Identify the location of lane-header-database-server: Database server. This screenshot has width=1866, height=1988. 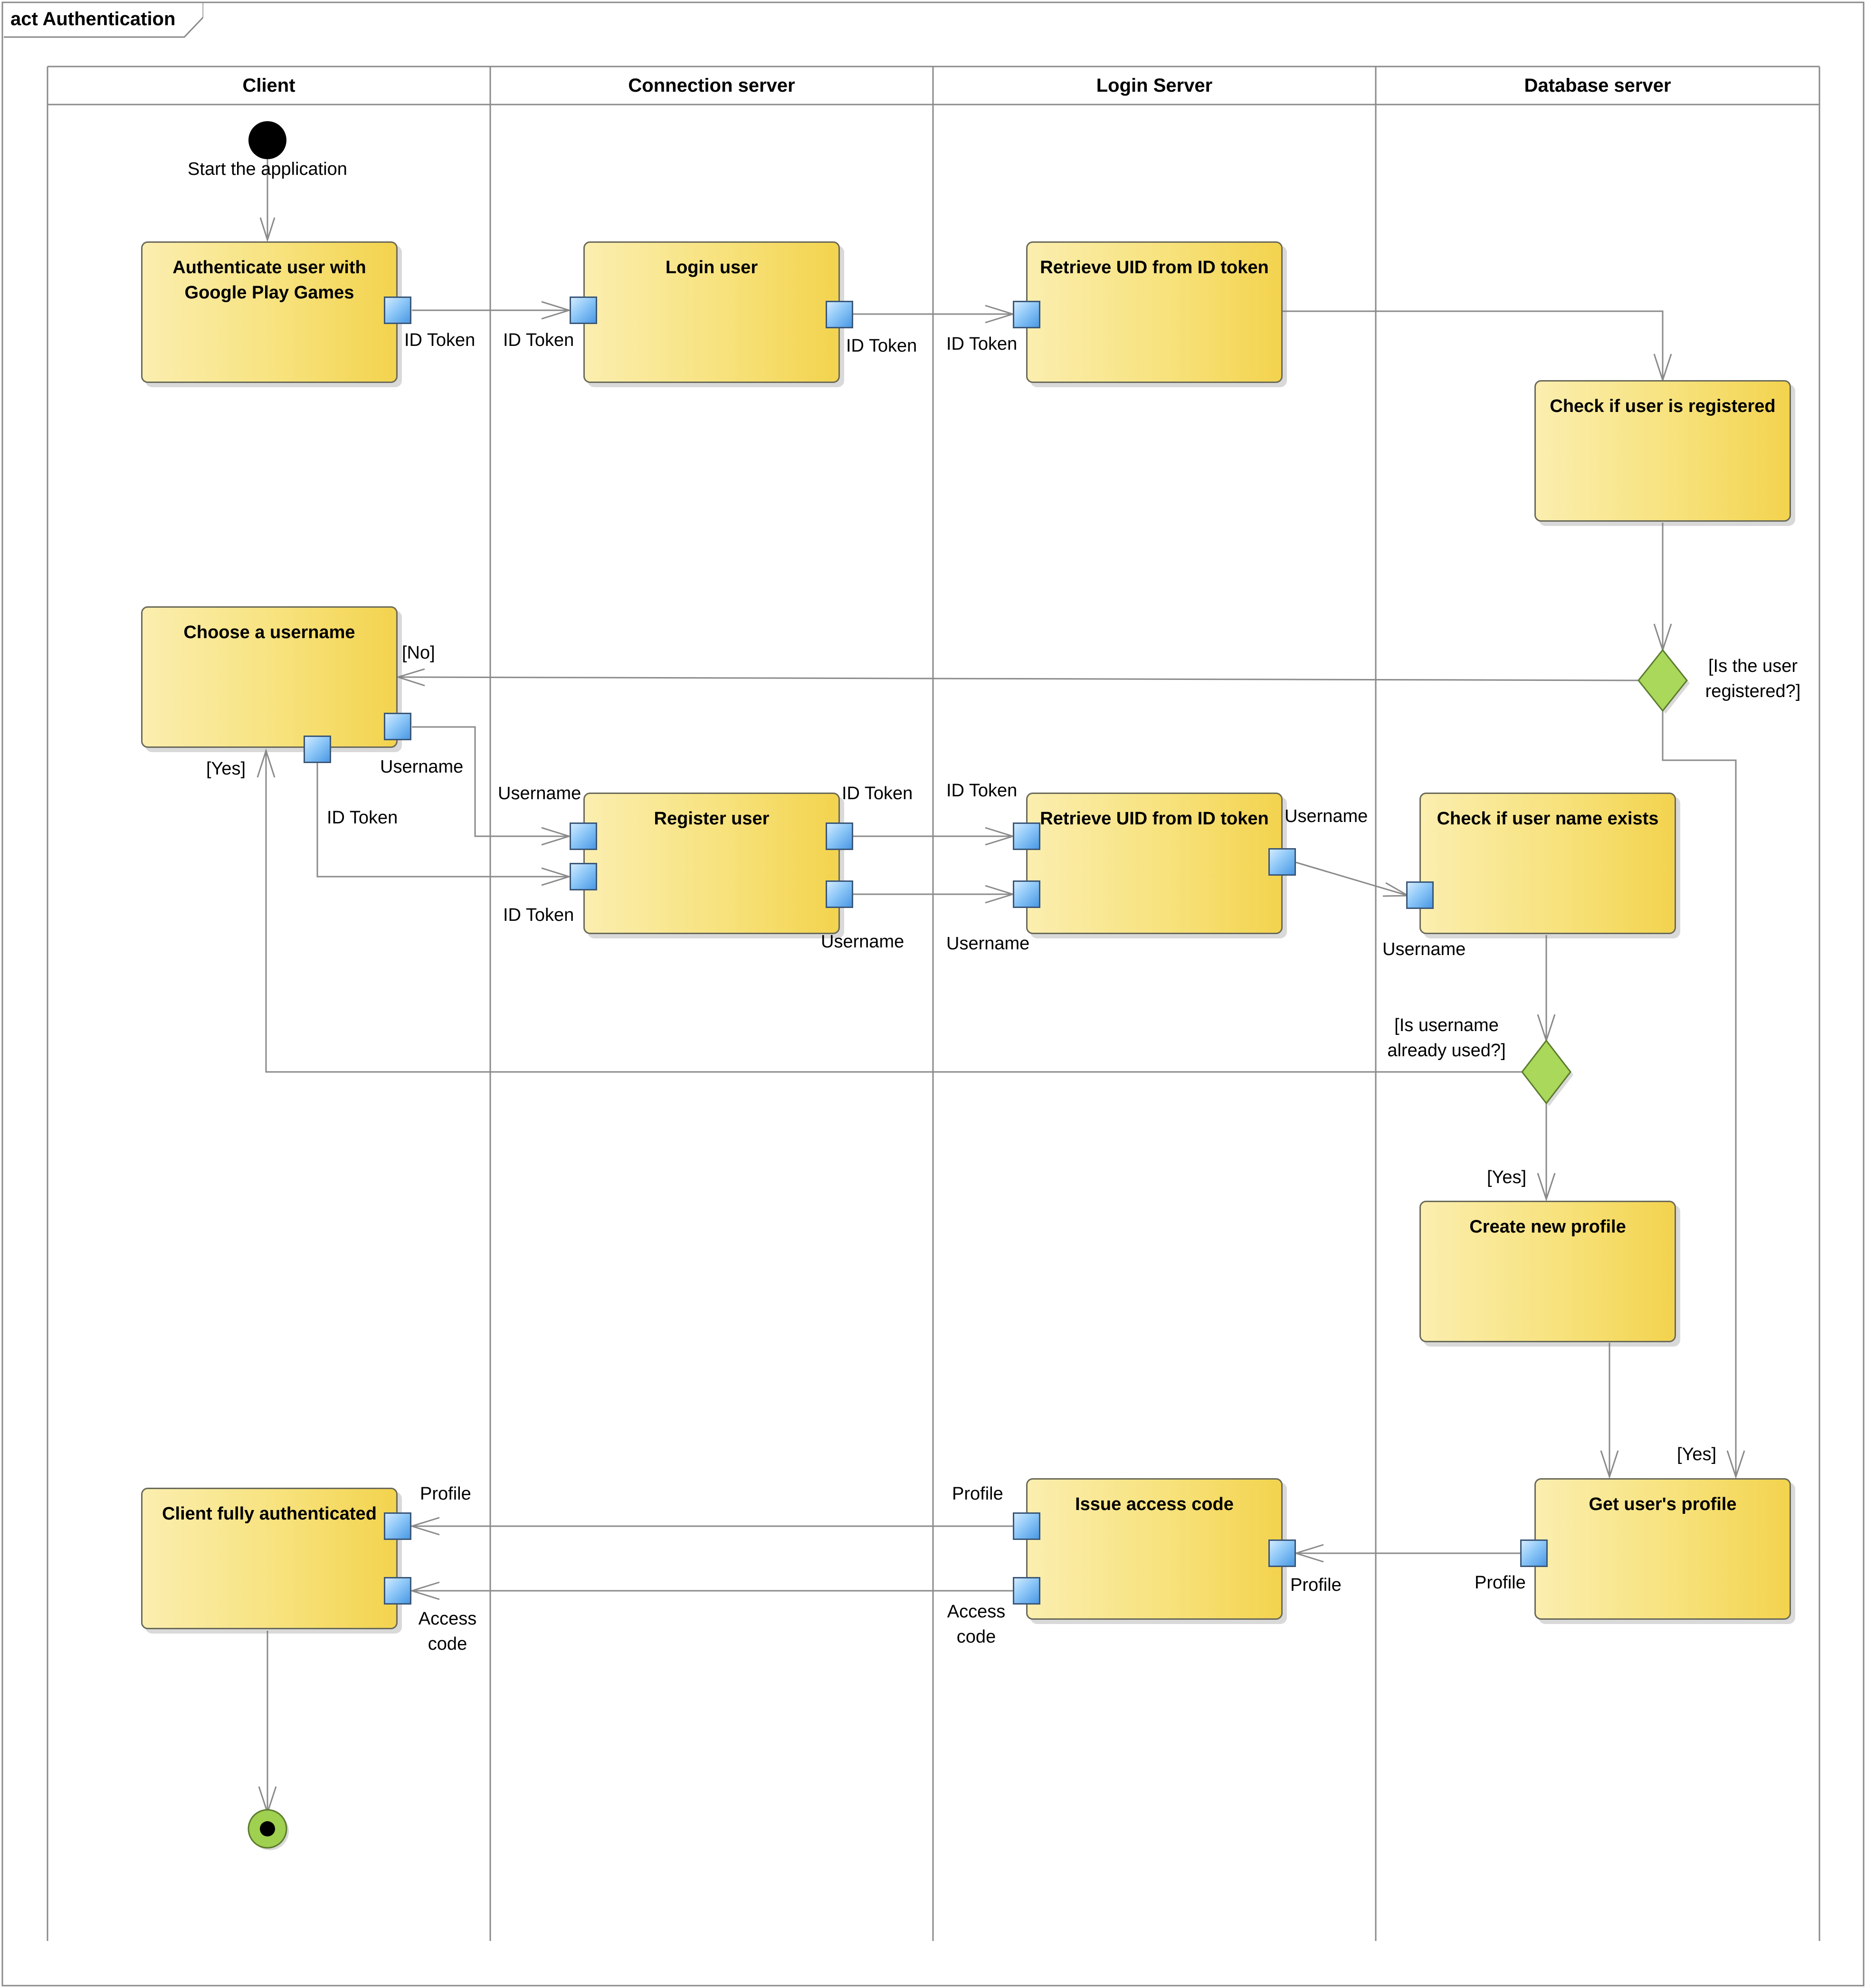
(1597, 85).